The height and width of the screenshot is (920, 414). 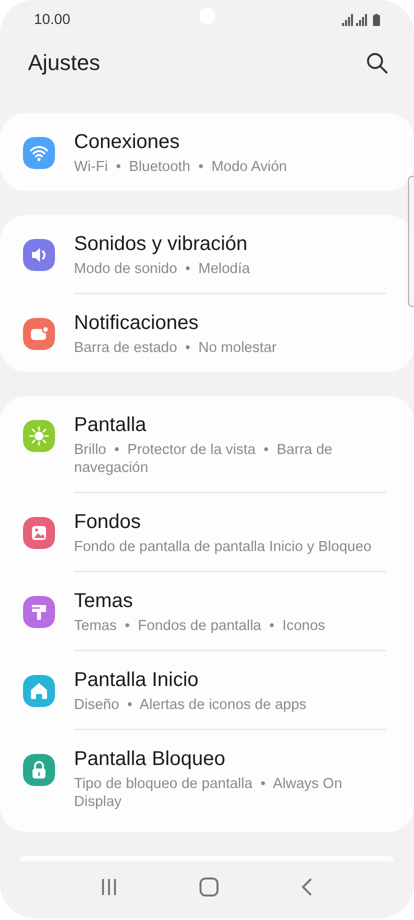 I want to click on setting-summary: Fondo de pantalla de pantalla Inicio y Bloqueo, so click(x=223, y=547).